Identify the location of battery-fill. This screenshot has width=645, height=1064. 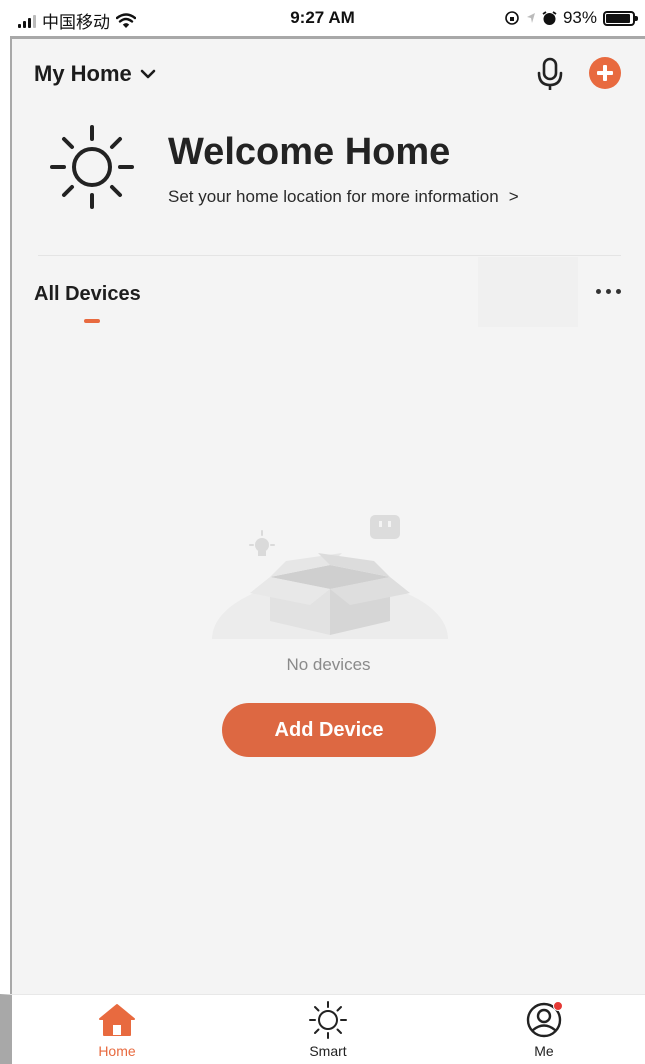
(618, 18).